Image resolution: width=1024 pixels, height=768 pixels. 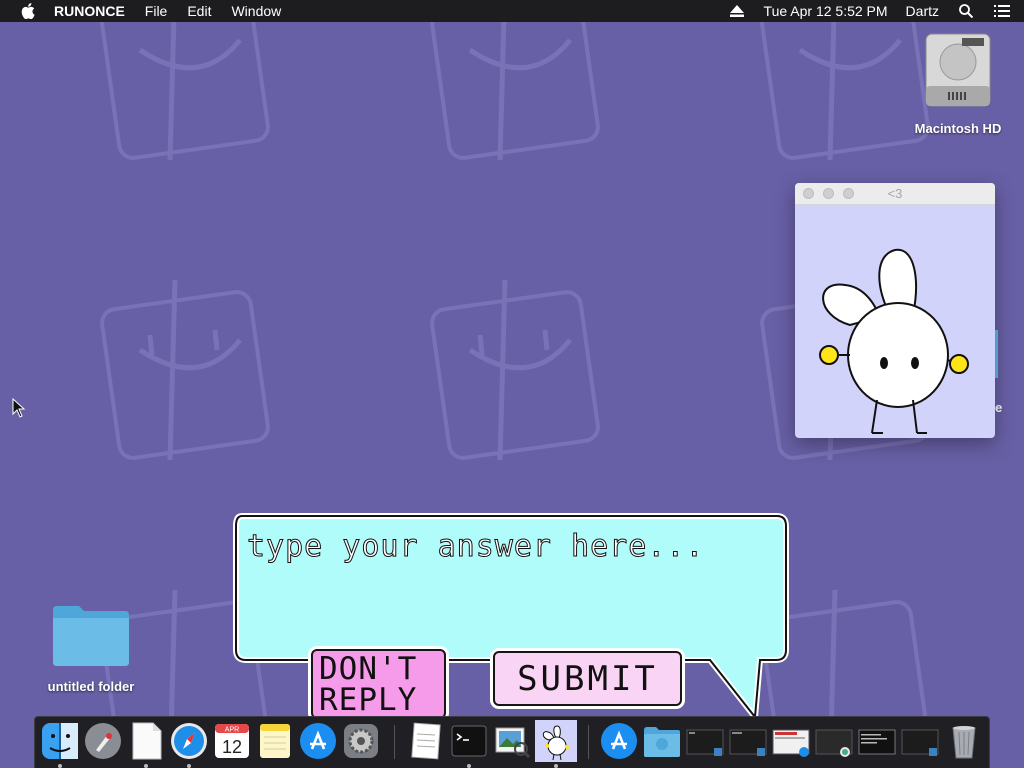 I want to click on notes-icon, so click(x=275, y=741).